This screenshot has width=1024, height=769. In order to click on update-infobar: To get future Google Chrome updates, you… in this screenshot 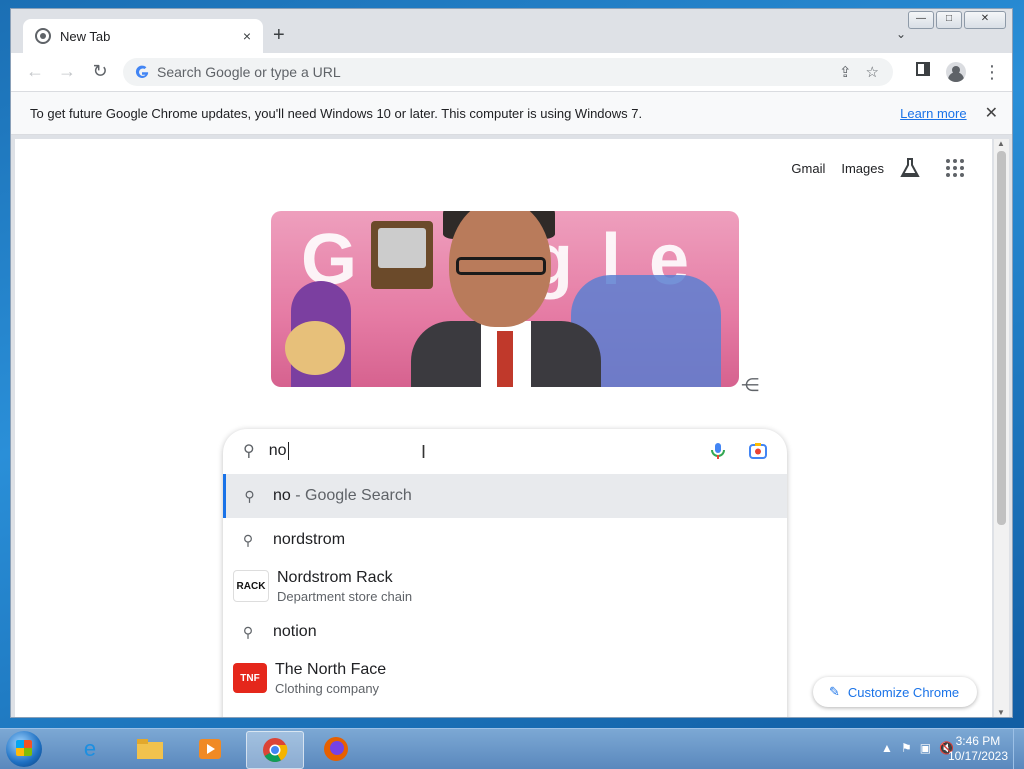, I will do `click(511, 113)`.